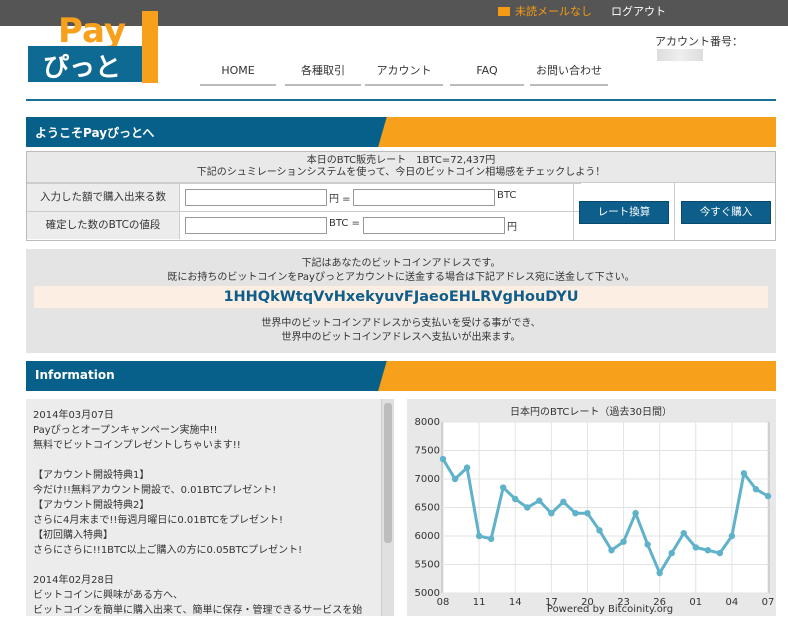  What do you see at coordinates (427, 536) in the screenshot?
I see `y-tick-label: 6000` at bounding box center [427, 536].